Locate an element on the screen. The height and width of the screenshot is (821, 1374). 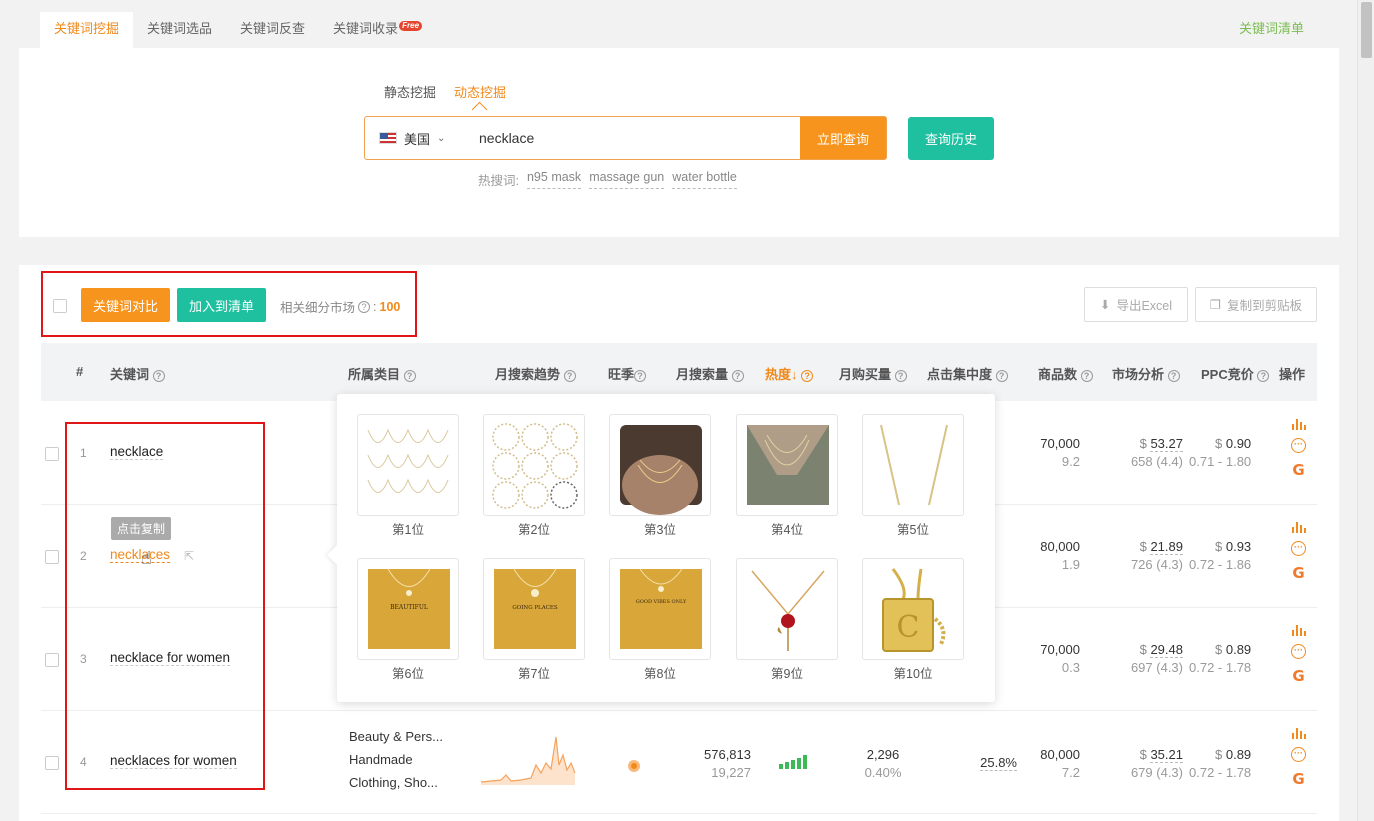
hot-word: water bottle is located at coordinates (704, 179).